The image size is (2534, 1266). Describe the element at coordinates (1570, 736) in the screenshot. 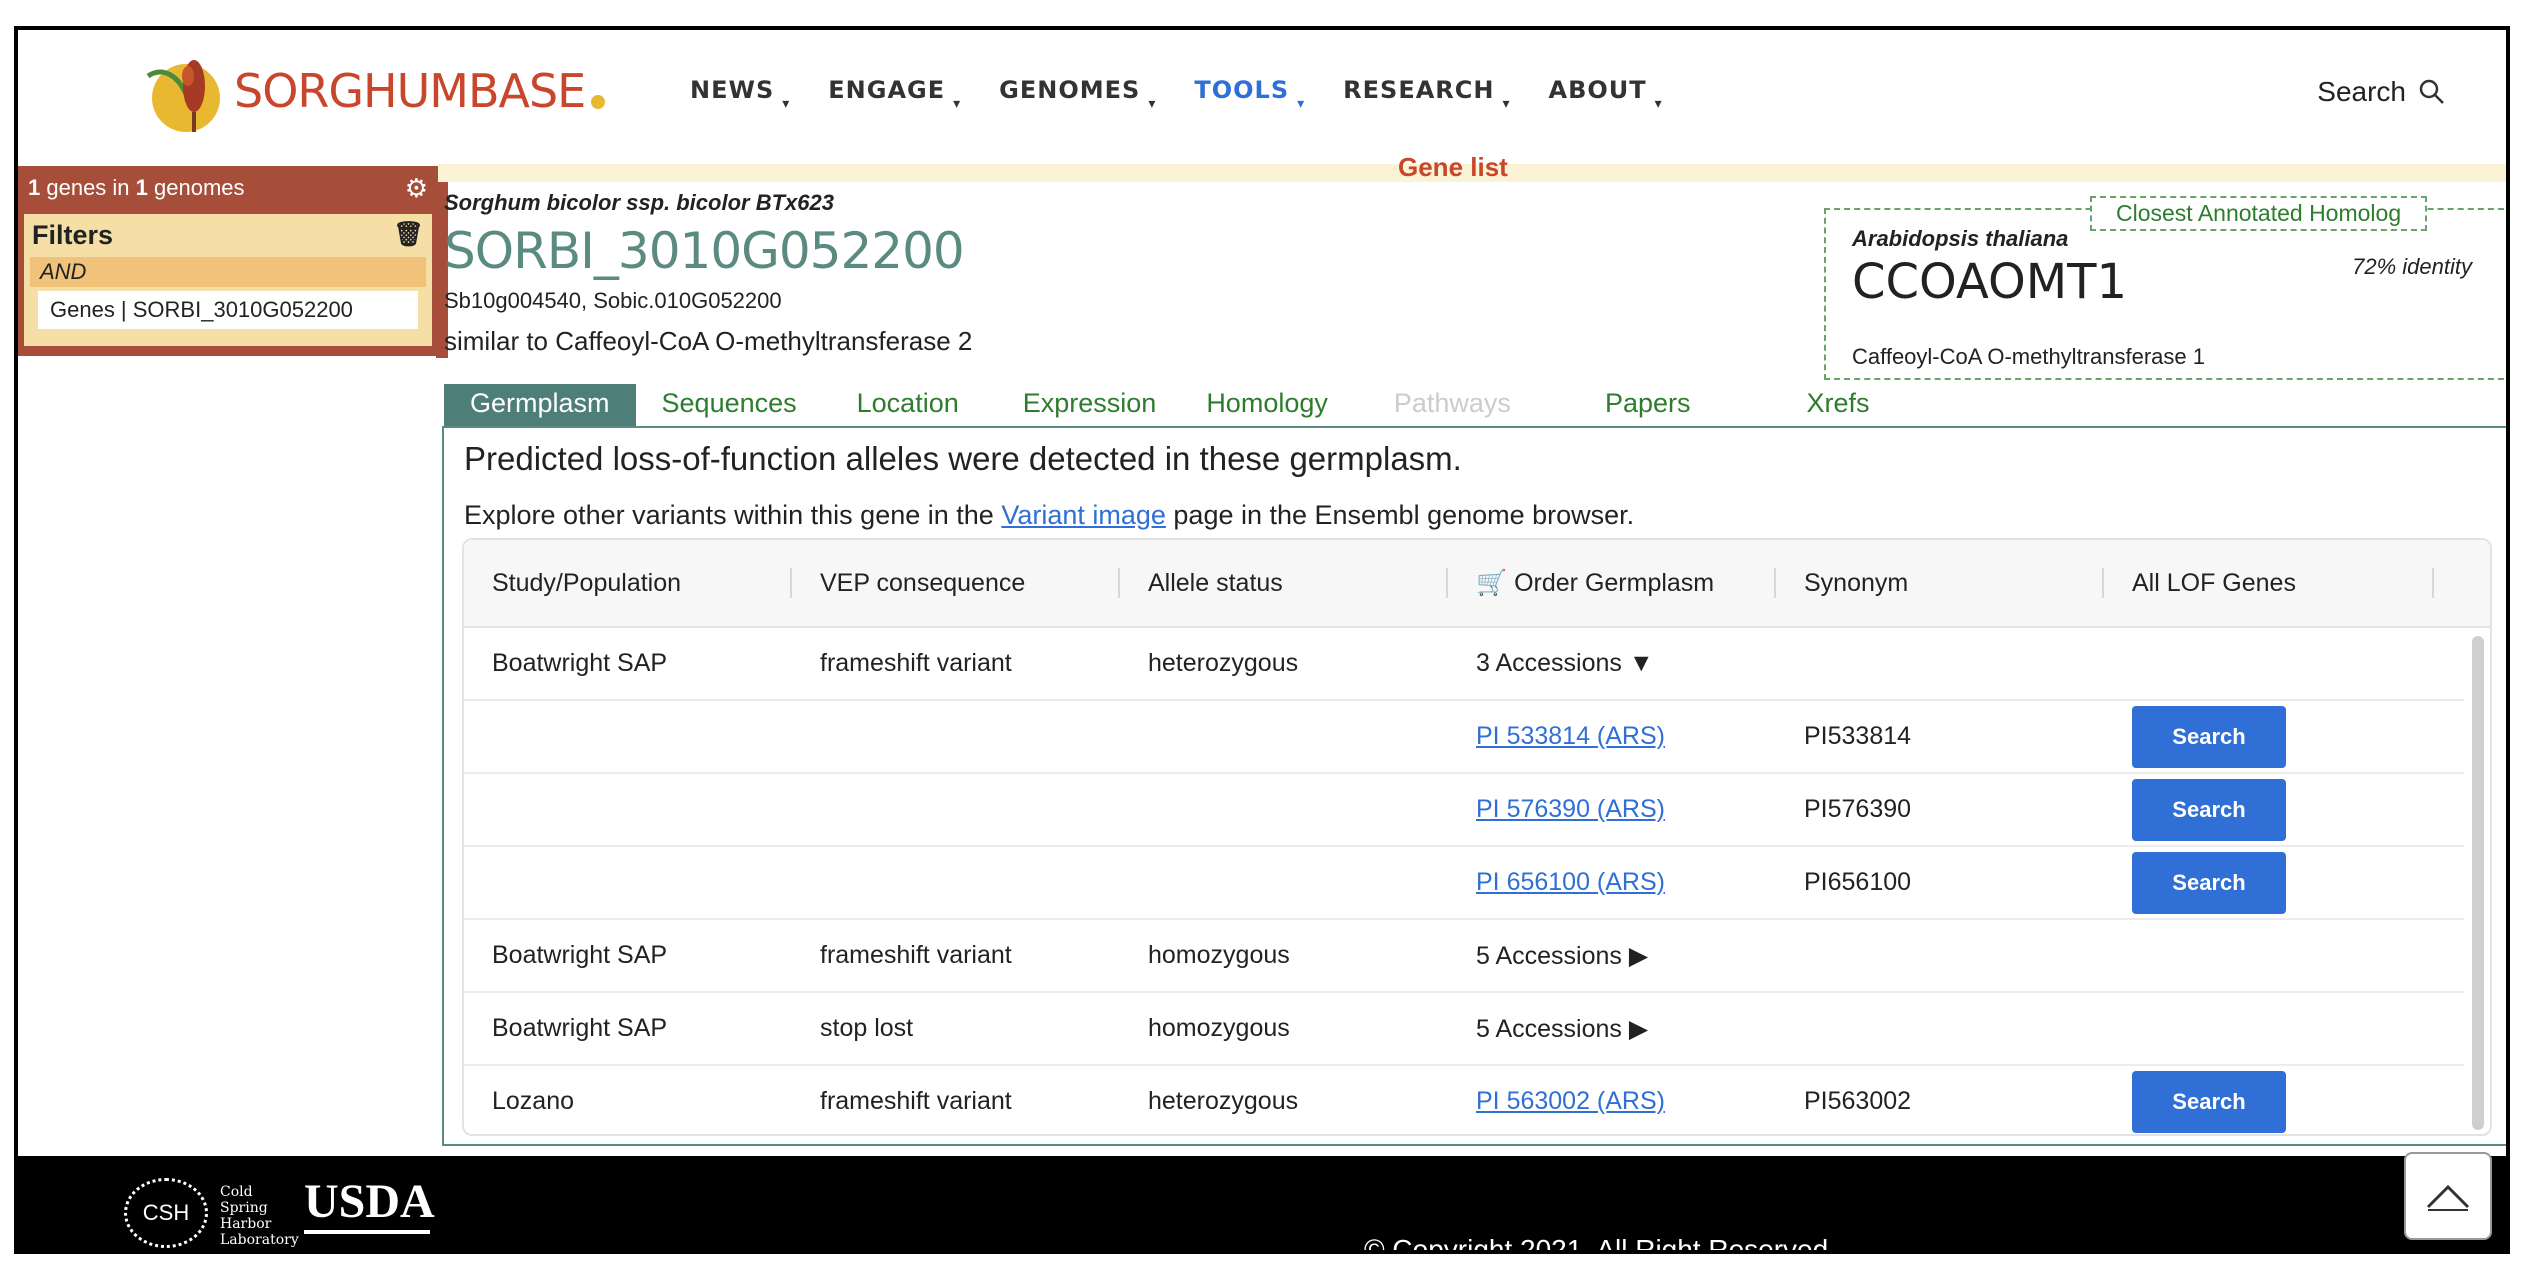

I see `accession-link: PI 533814 (ARS)` at that location.